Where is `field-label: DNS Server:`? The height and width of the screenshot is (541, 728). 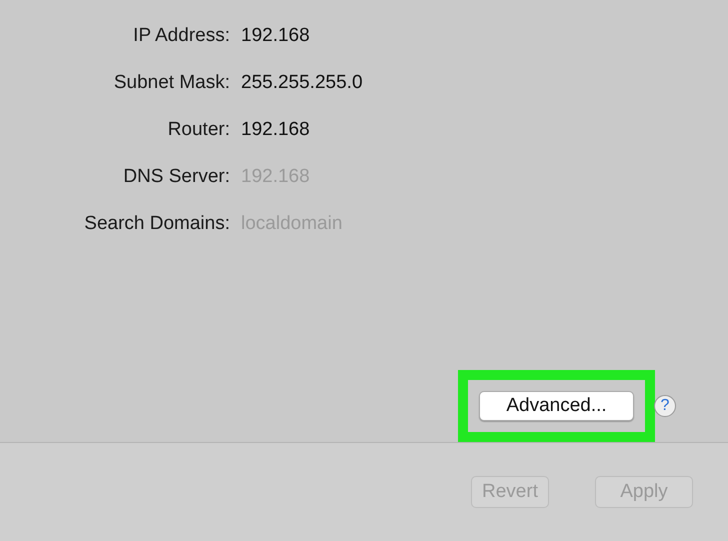 field-label: DNS Server: is located at coordinates (176, 177).